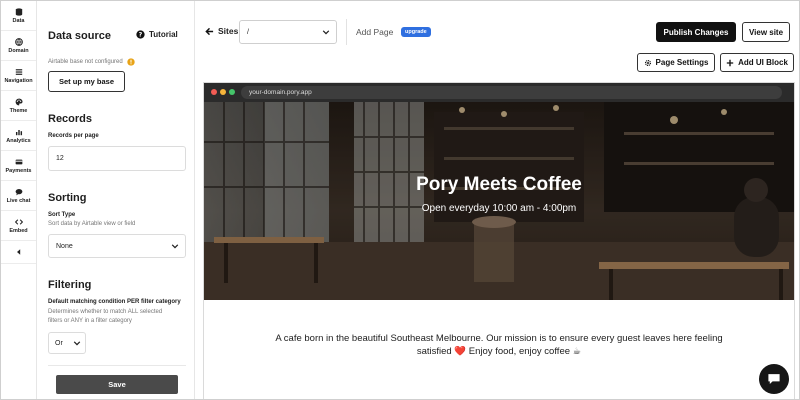 Image resolution: width=800 pixels, height=400 pixels. I want to click on database-icon, so click(18, 11).